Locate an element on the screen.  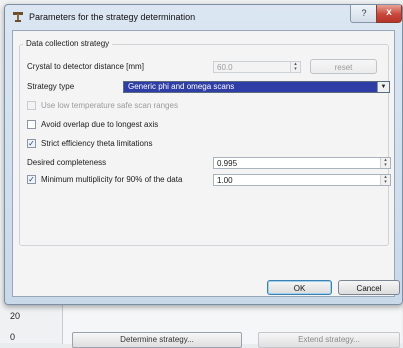
group-title: Data collection strategy is located at coordinates (68, 43).